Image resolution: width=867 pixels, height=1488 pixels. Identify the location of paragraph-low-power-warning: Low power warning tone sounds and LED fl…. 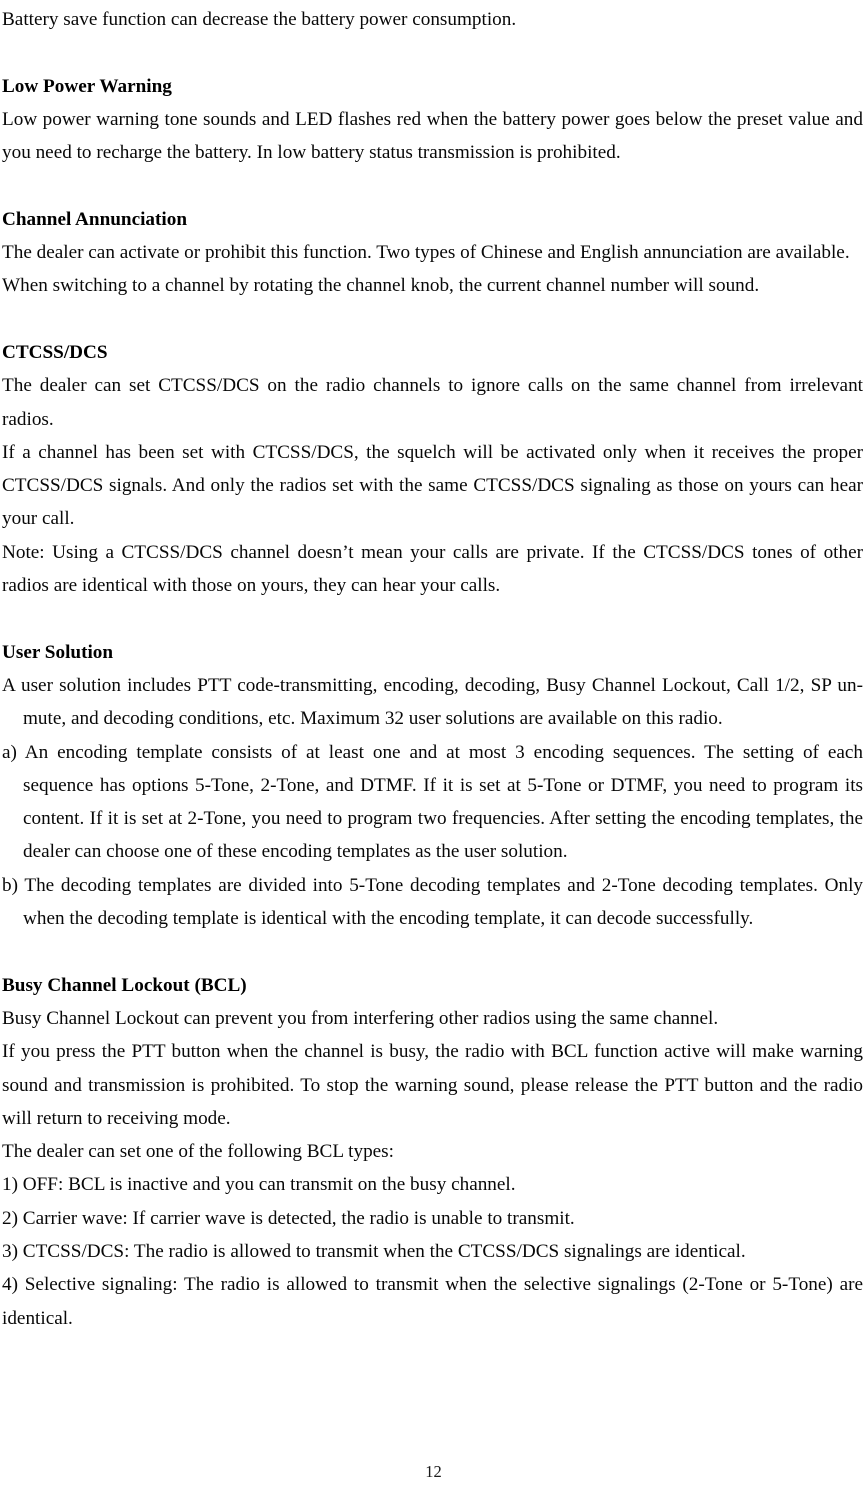
(432, 136).